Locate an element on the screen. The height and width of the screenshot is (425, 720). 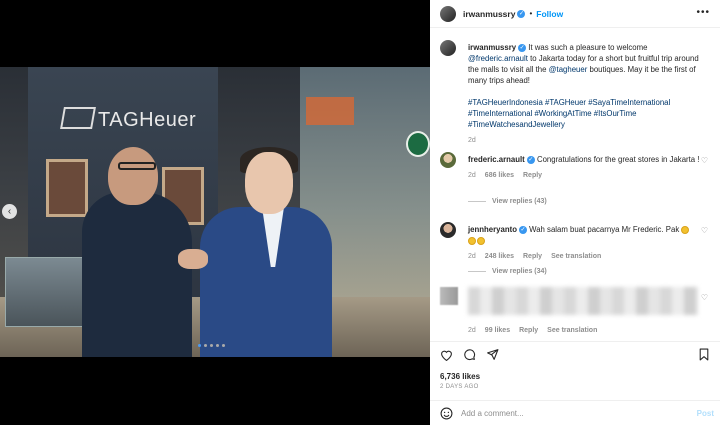
follow-button: Follow is located at coordinates (549, 14).